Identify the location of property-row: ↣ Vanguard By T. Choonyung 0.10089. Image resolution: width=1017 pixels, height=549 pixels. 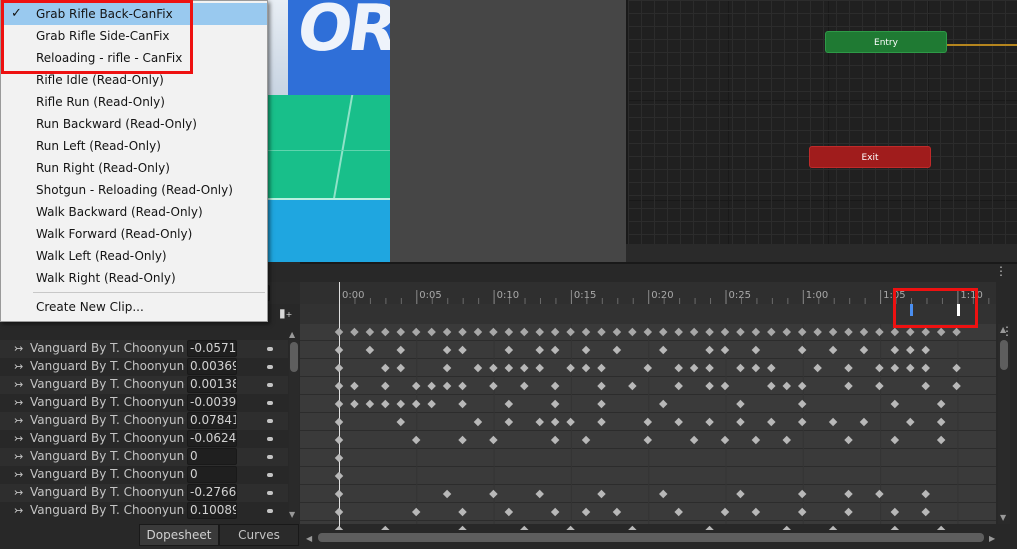
(144, 511).